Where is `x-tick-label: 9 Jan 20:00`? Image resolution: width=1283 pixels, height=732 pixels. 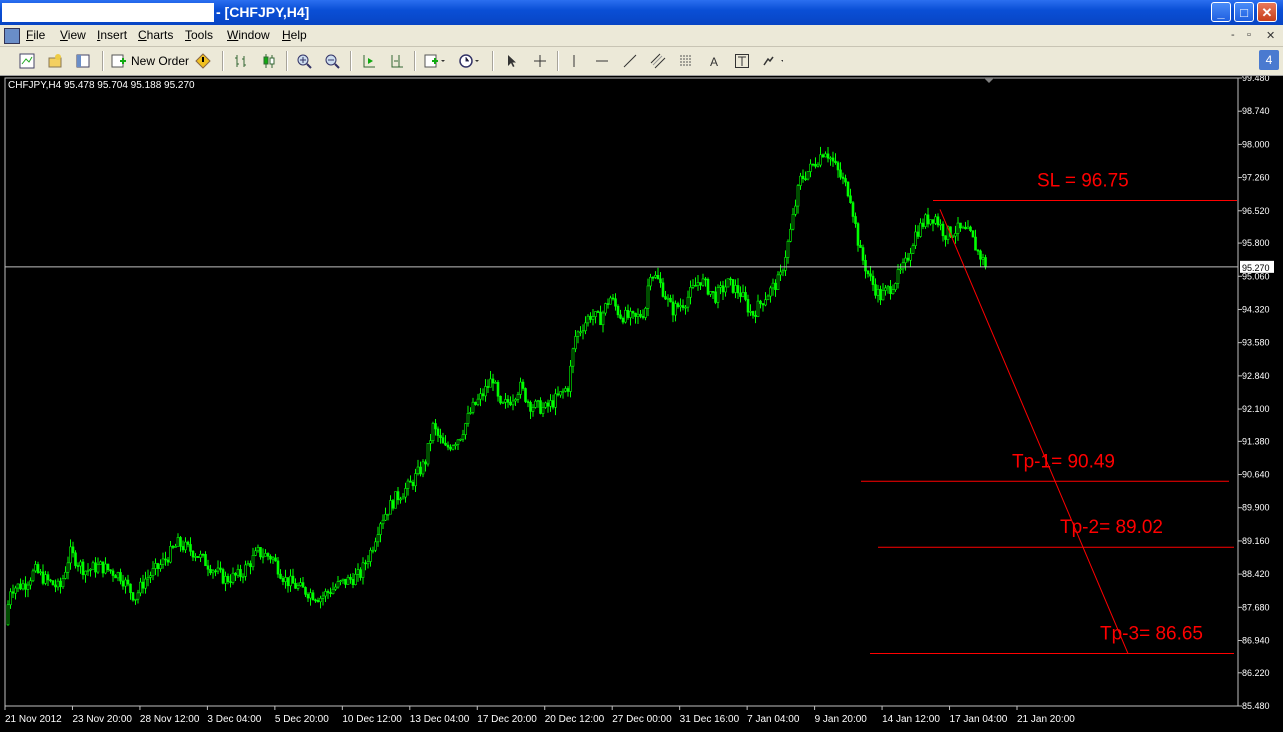 x-tick-label: 9 Jan 20:00 is located at coordinates (841, 719).